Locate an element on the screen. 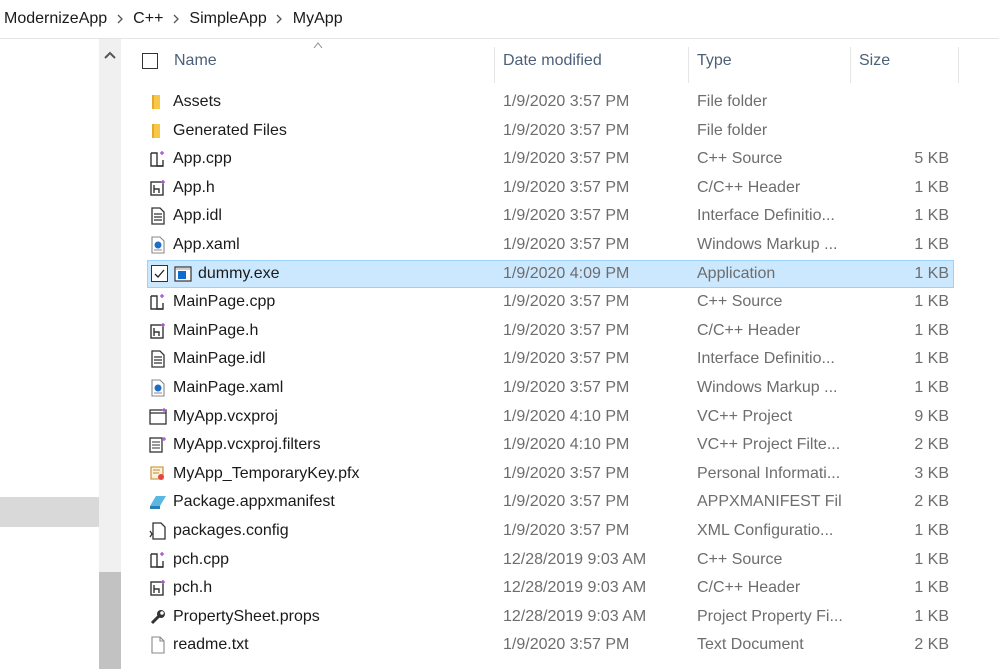 The height and width of the screenshot is (669, 999). file-row: dummy.exe 1/9/2020 4:09 PM Application 1 KB is located at coordinates (550, 273).